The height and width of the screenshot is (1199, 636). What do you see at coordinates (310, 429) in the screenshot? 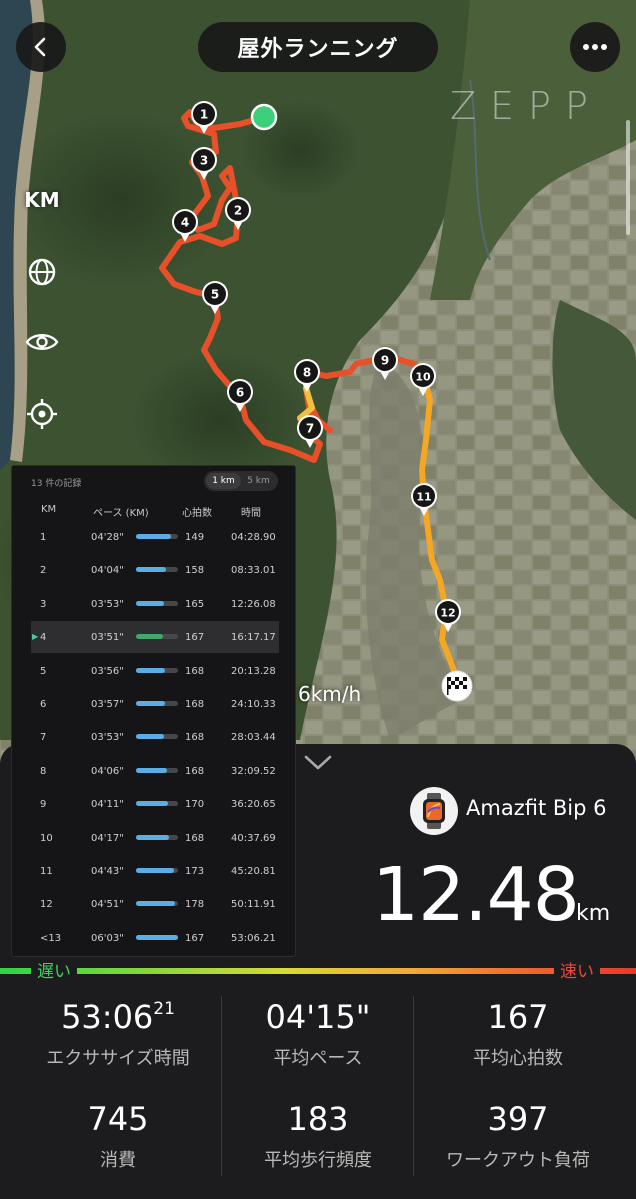
I see `km-marker-label: 7` at bounding box center [310, 429].